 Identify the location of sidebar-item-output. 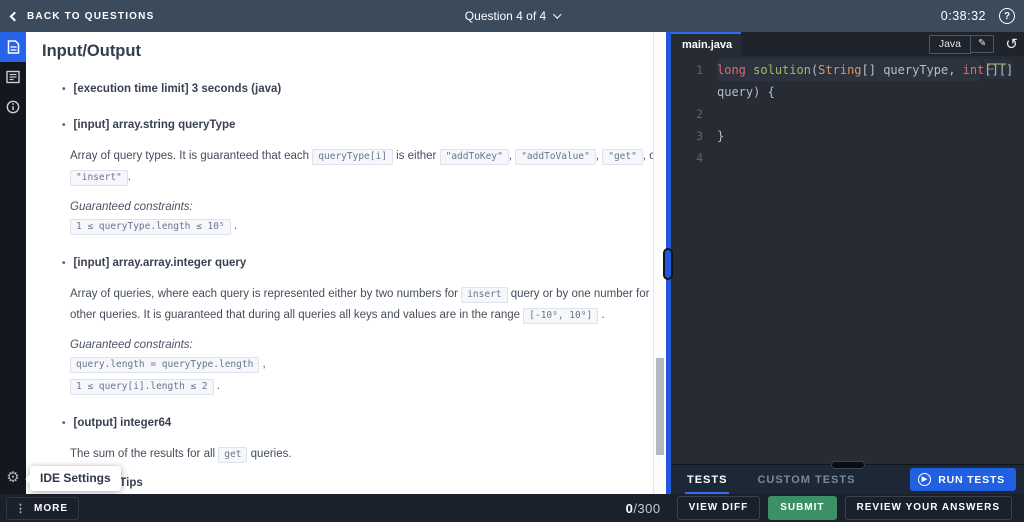
(13, 77).